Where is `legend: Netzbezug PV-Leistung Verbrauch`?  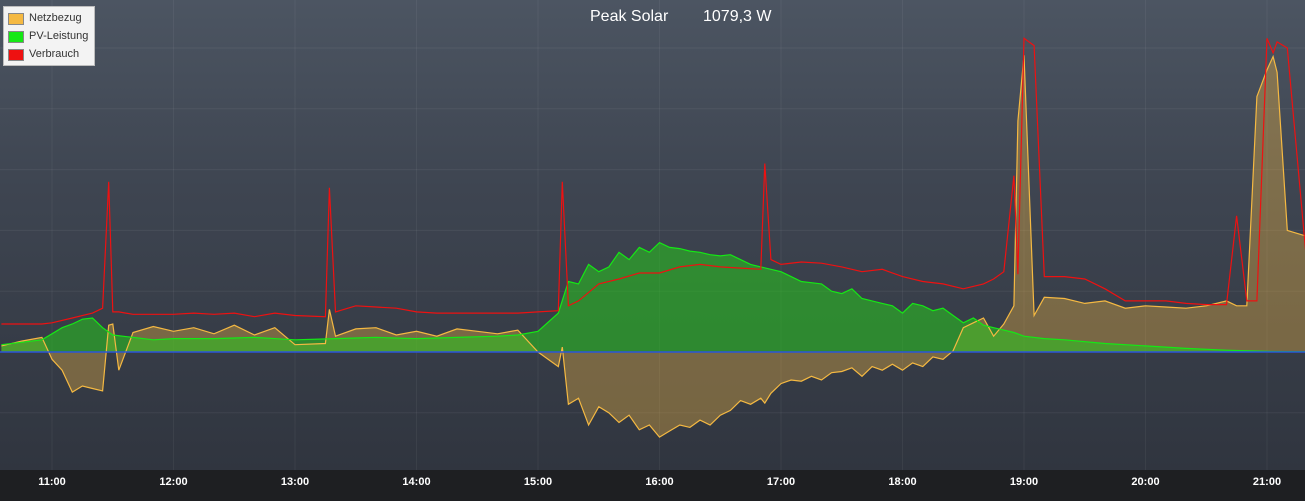
legend: Netzbezug PV-Leistung Verbrauch is located at coordinates (49, 36).